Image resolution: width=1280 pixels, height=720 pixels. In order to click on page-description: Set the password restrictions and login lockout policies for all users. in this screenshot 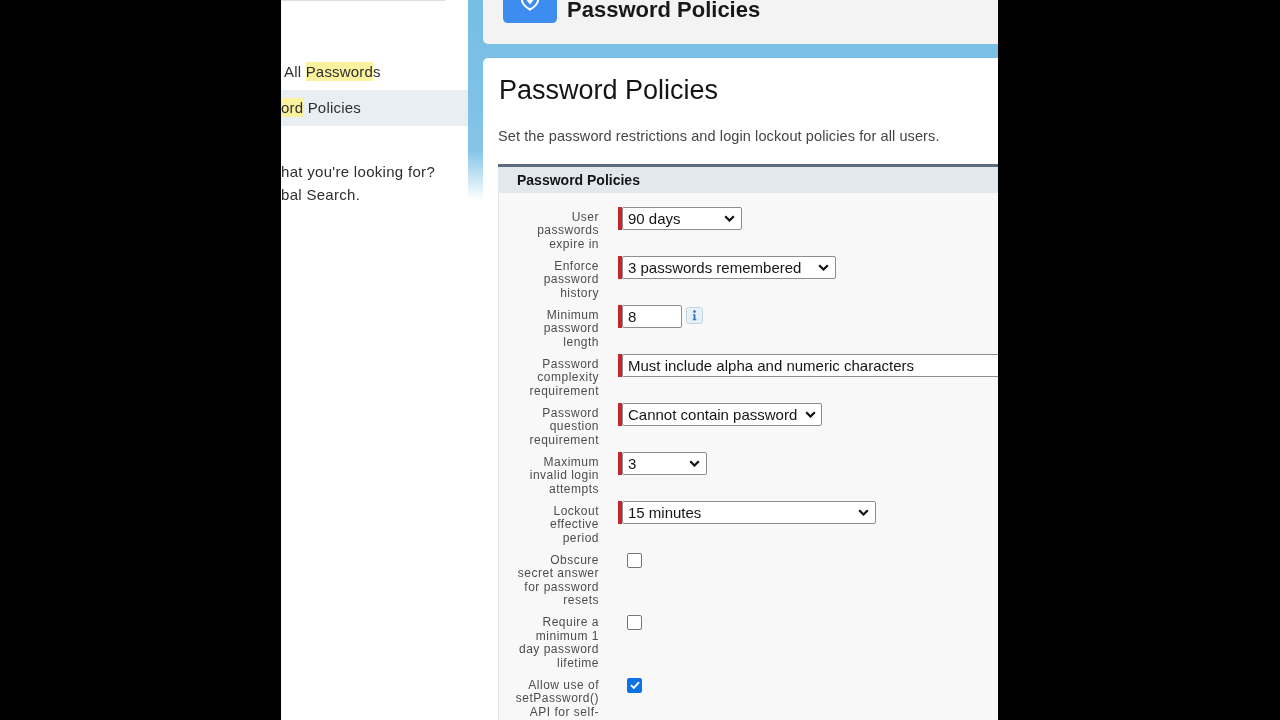, I will do `click(719, 135)`.